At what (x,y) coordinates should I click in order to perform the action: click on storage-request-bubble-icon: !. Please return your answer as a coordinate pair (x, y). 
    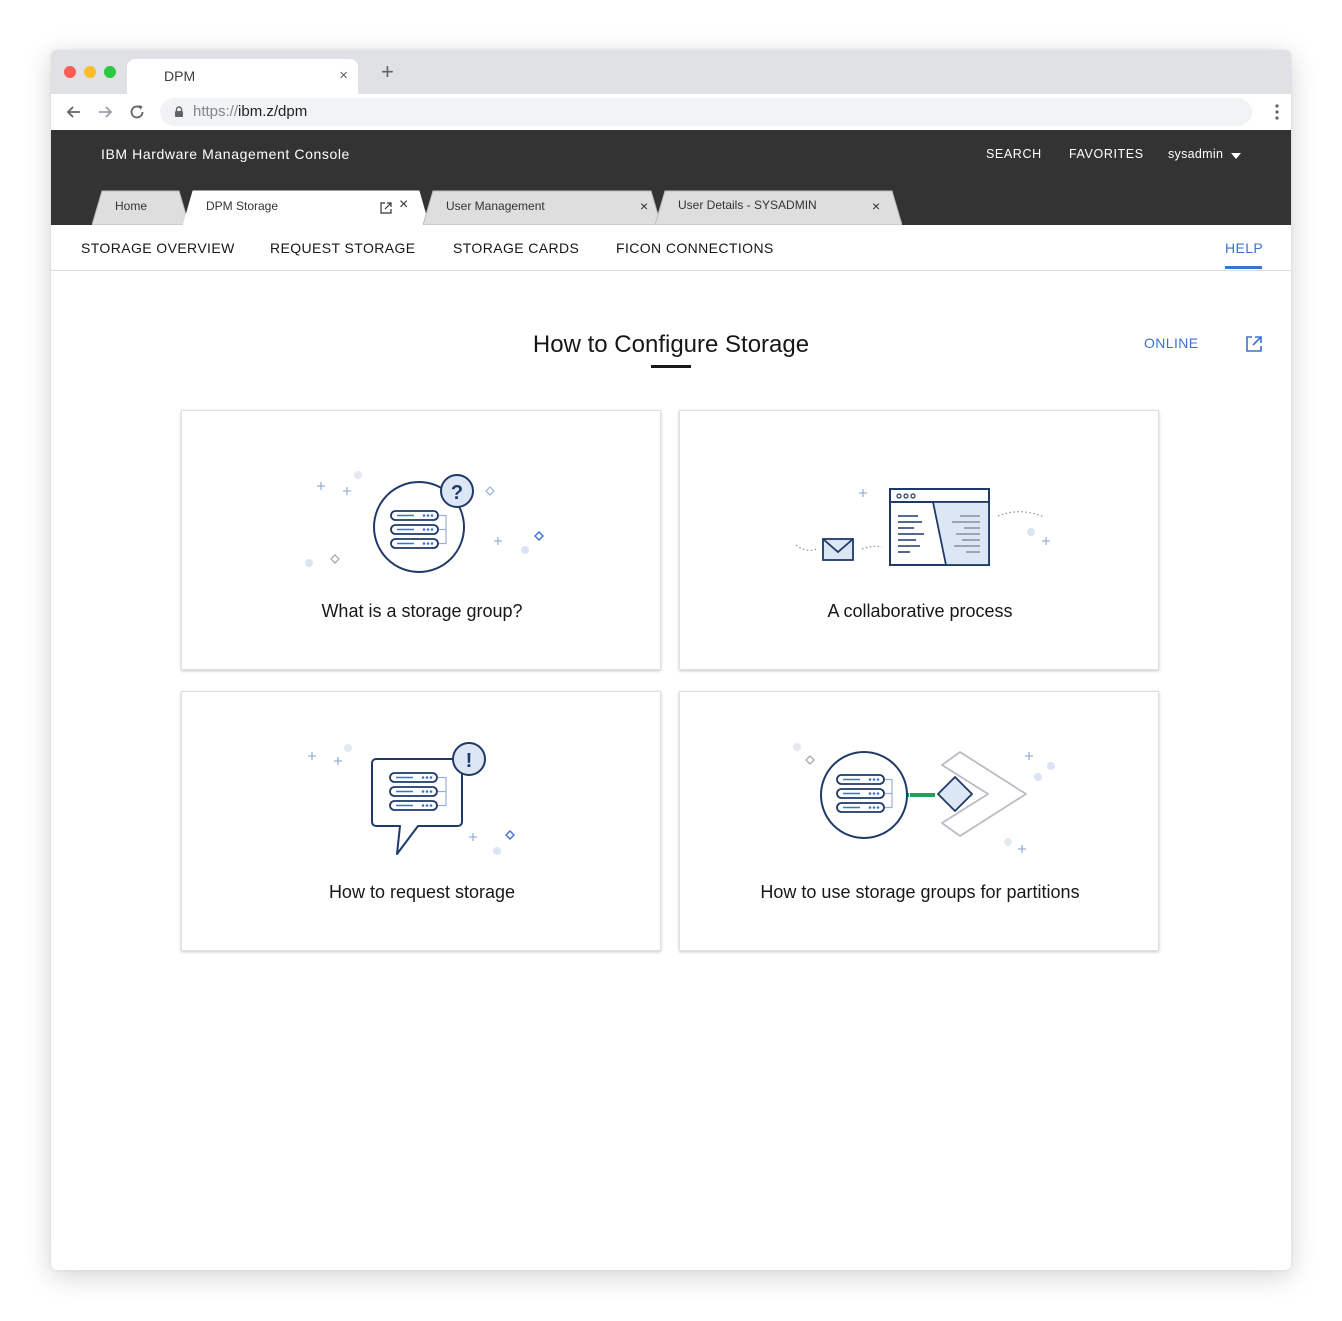
    Looking at the image, I should click on (411, 798).